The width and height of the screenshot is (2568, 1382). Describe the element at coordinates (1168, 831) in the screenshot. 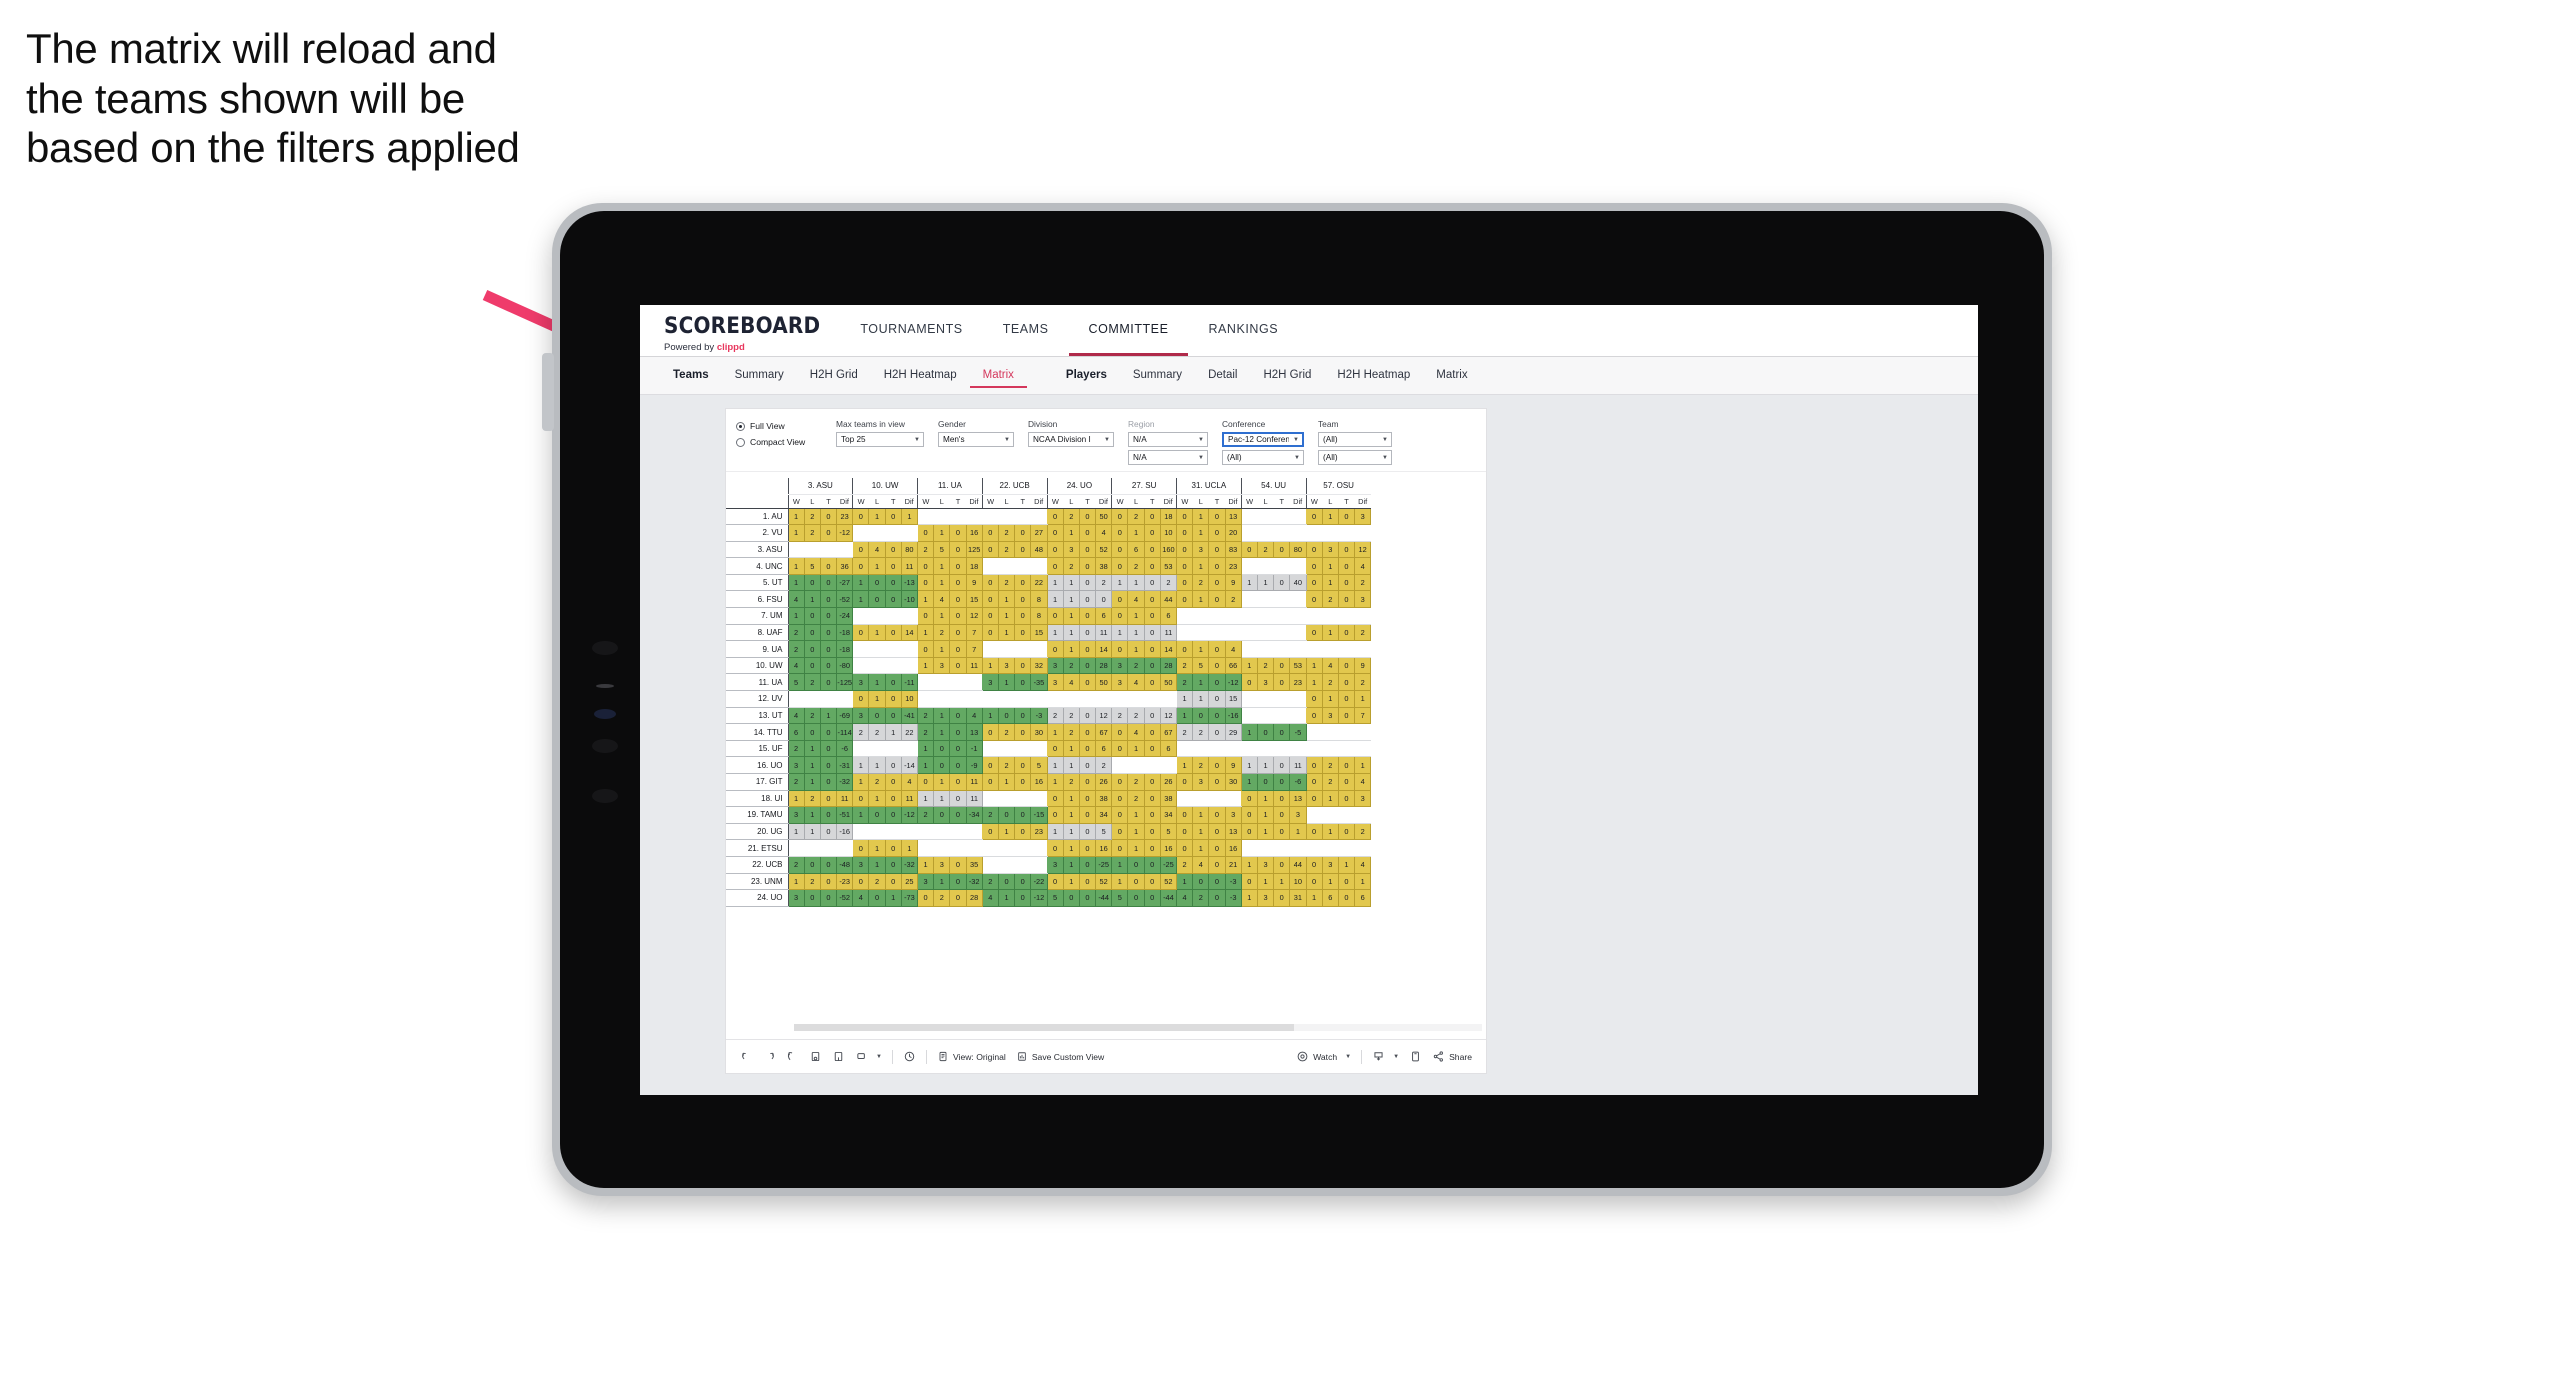

I see `matrix-cell: 5` at that location.